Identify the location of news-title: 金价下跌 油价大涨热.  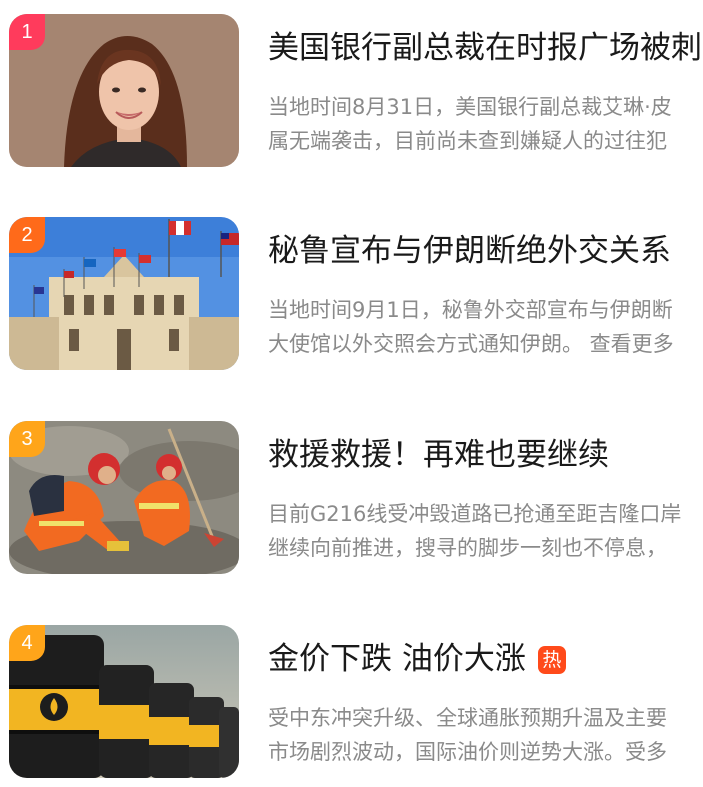
(417, 659).